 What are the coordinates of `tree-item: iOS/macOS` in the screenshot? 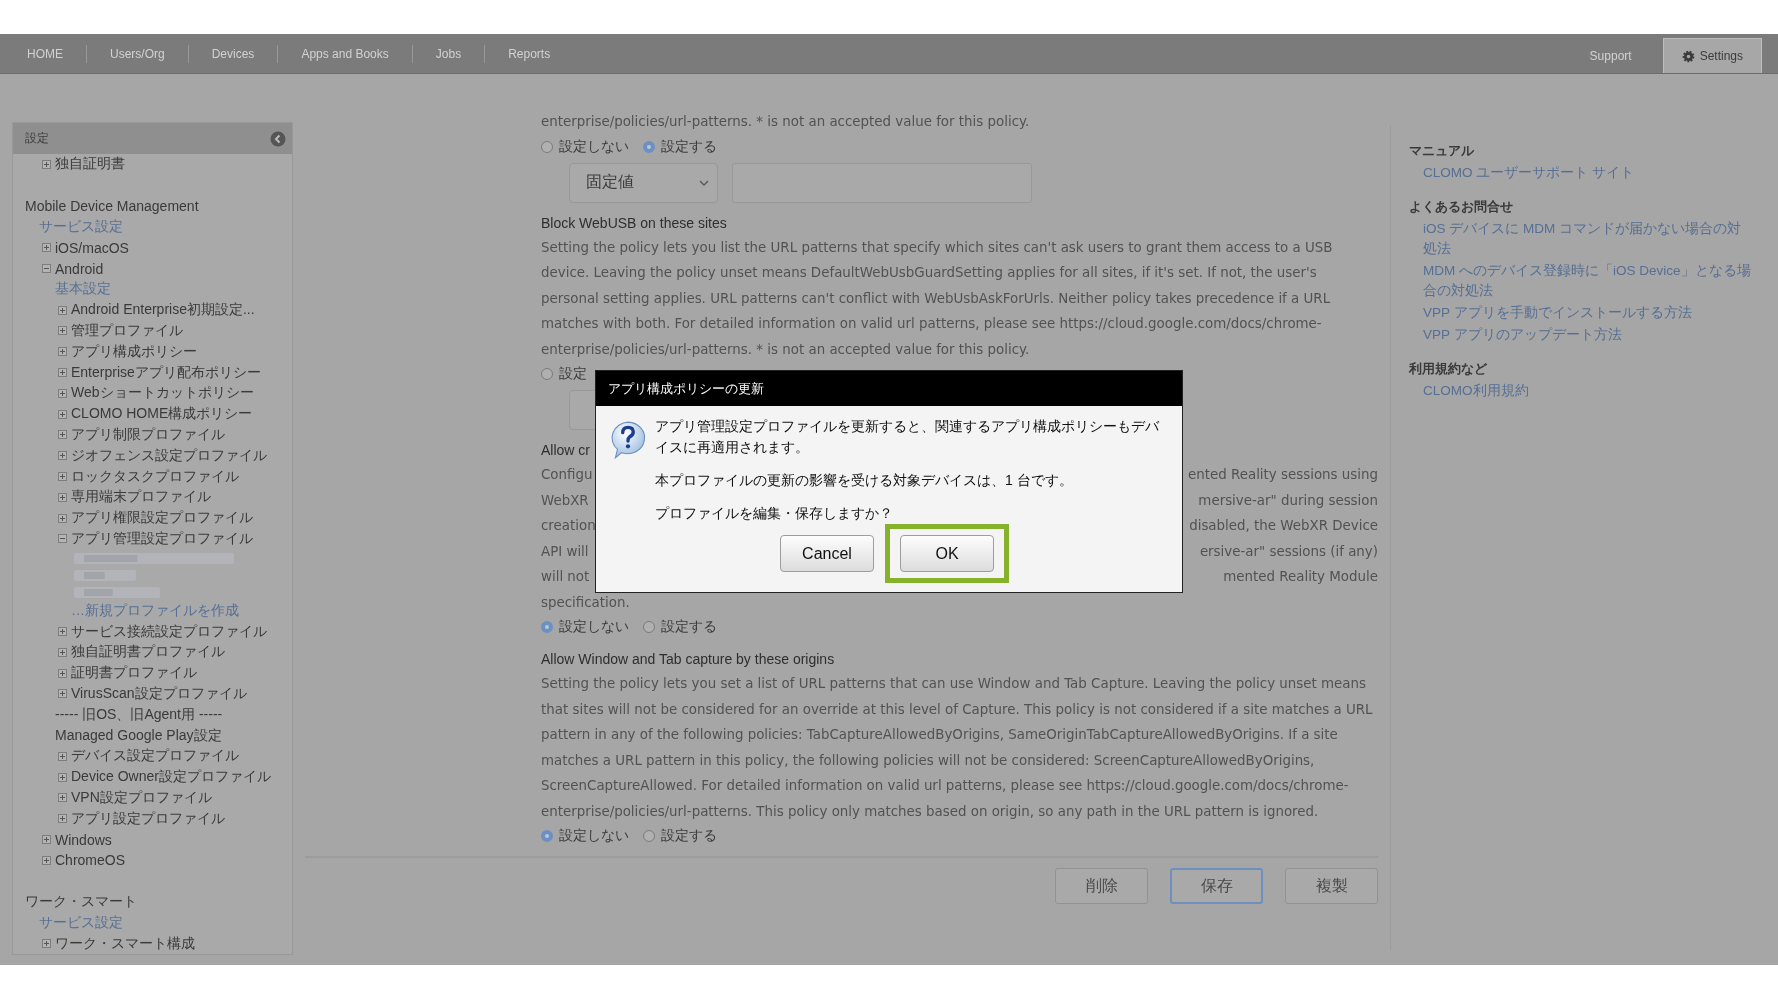 It's located at (92, 247).